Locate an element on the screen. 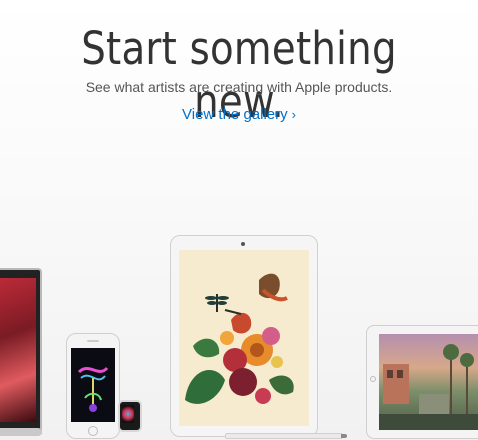  ipad-home-button is located at coordinates (373, 379).